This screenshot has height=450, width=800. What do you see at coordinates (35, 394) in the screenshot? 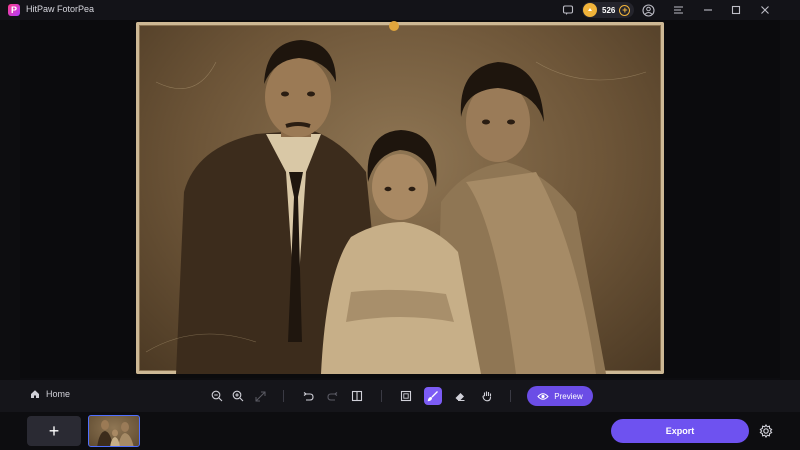
I see `home-icon` at bounding box center [35, 394].